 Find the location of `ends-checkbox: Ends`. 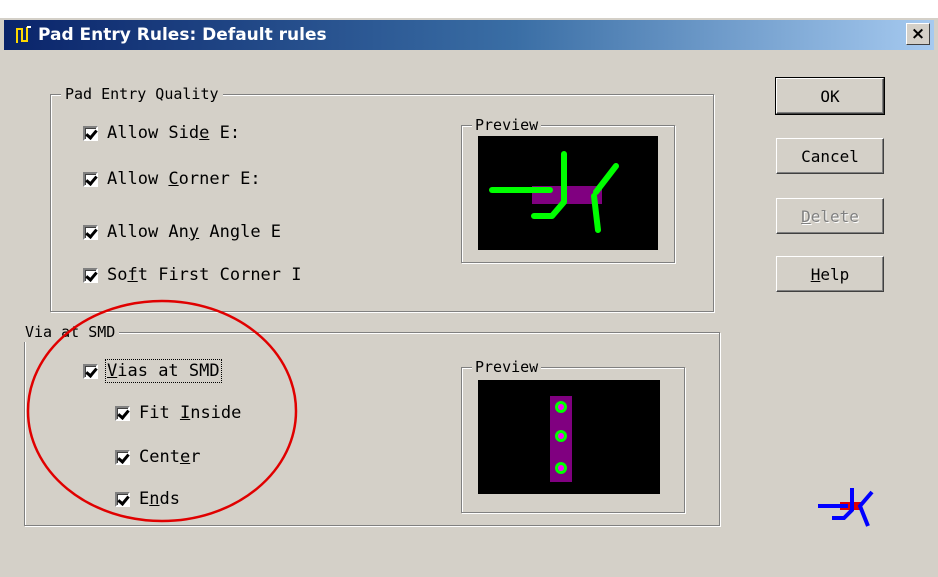

ends-checkbox: Ends is located at coordinates (210, 499).